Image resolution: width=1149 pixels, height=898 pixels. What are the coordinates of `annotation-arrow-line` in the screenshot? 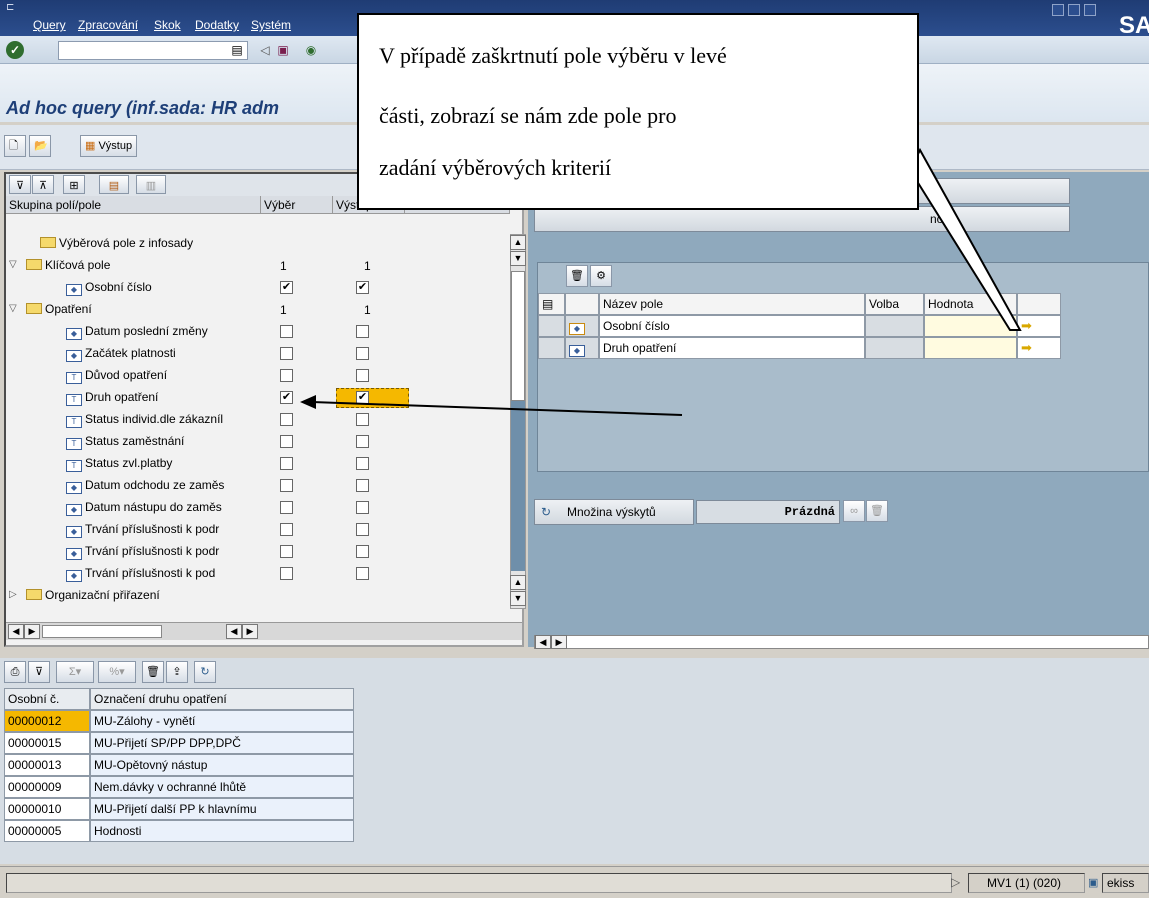 It's located at (497, 408).